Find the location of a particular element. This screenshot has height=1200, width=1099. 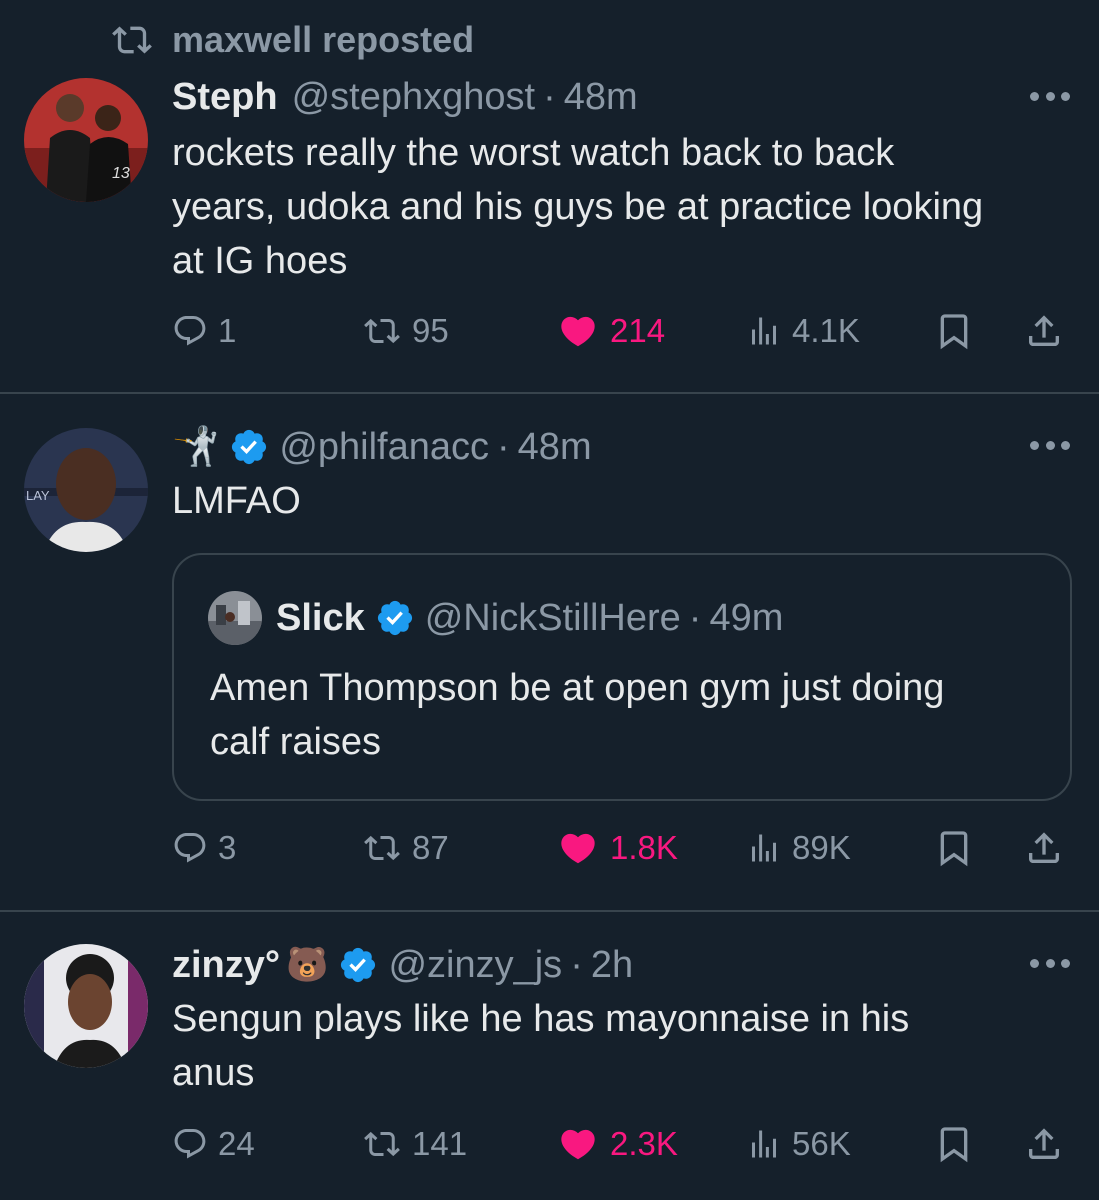

timestamp: 2h is located at coordinates (612, 965).